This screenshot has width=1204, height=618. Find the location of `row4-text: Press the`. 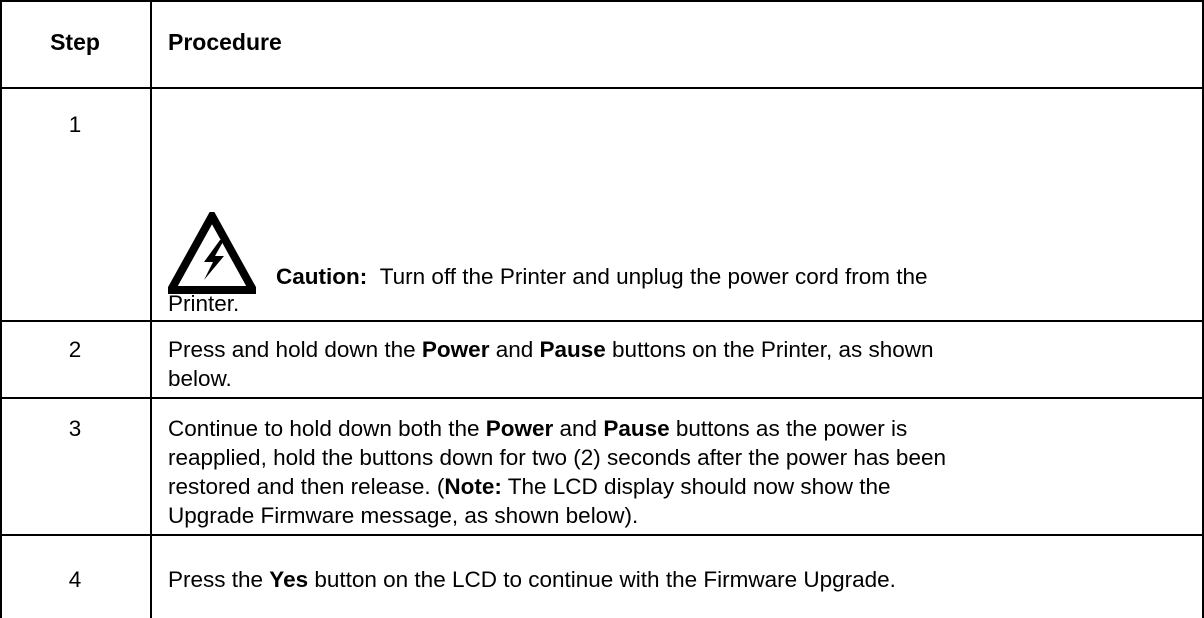

row4-text: Press the is located at coordinates (219, 579).